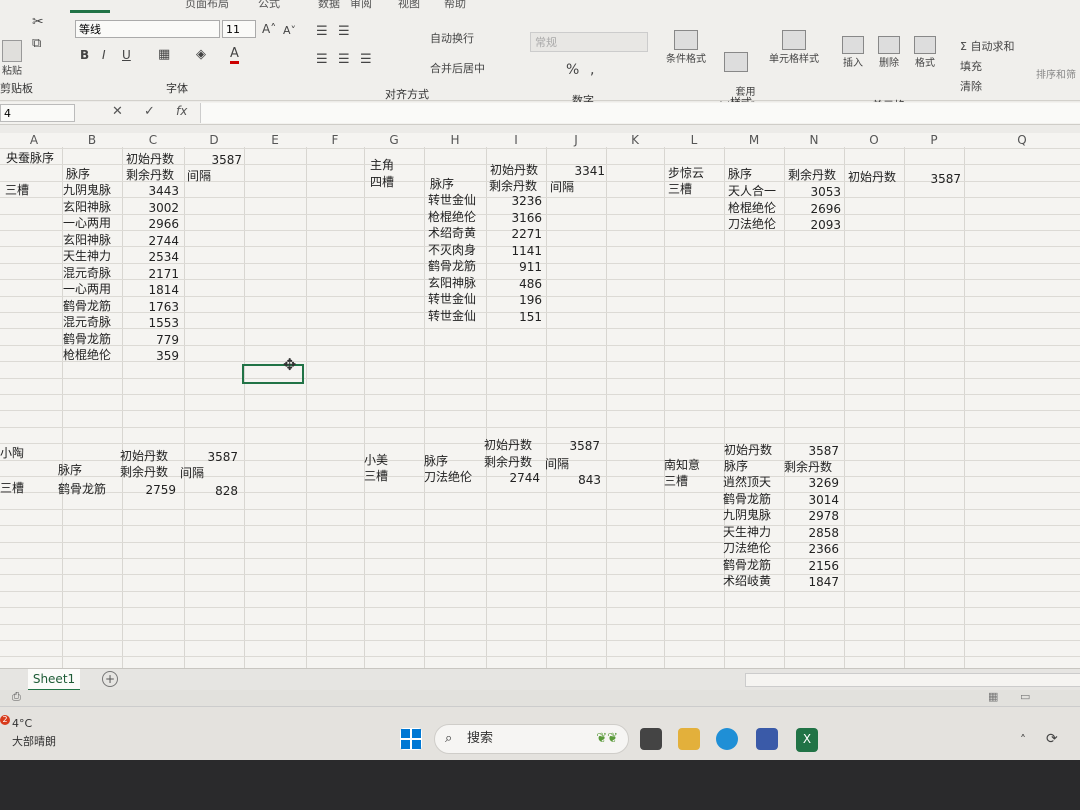 Image resolution: width=1080 pixels, height=810 pixels. Describe the element at coordinates (748, 450) in the screenshot. I see `block6-init-label: 初始丹数` at that location.